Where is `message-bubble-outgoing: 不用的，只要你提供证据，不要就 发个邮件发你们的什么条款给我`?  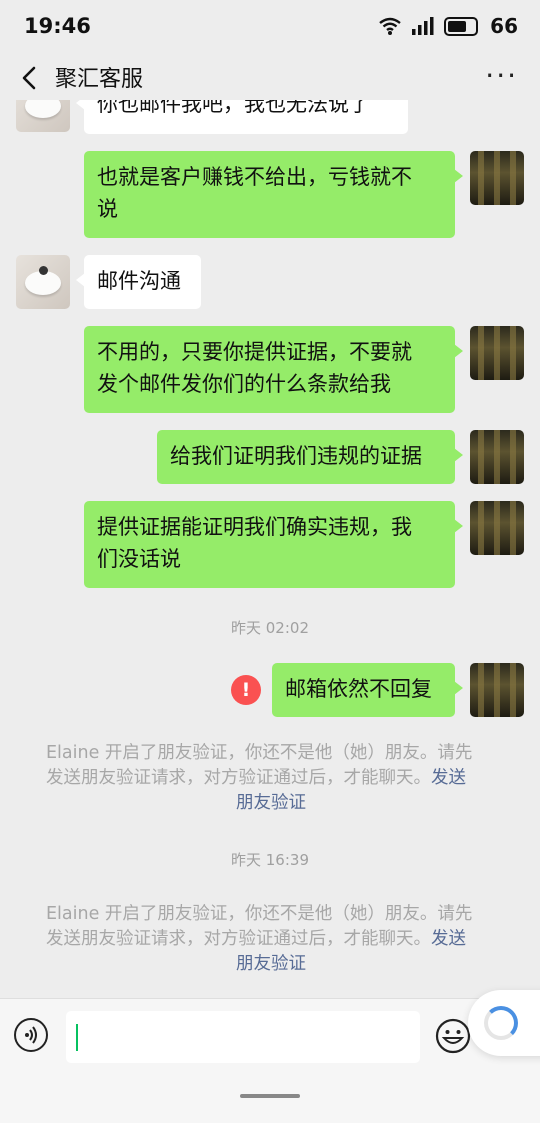
message-bubble-outgoing: 不用的，只要你提供证据，不要就 发个邮件发你们的什么条款给我 is located at coordinates (273, 369).